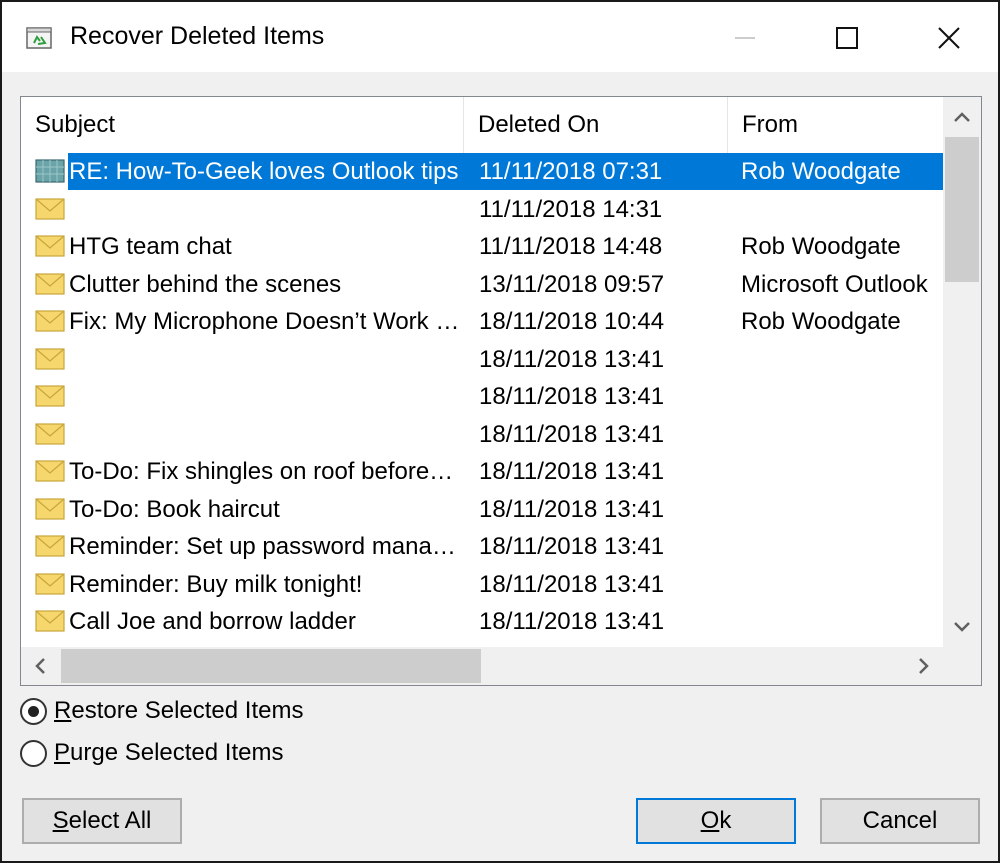 This screenshot has height=863, width=1000. What do you see at coordinates (150, 246) in the screenshot?
I see `row-subject: HTG team chat` at bounding box center [150, 246].